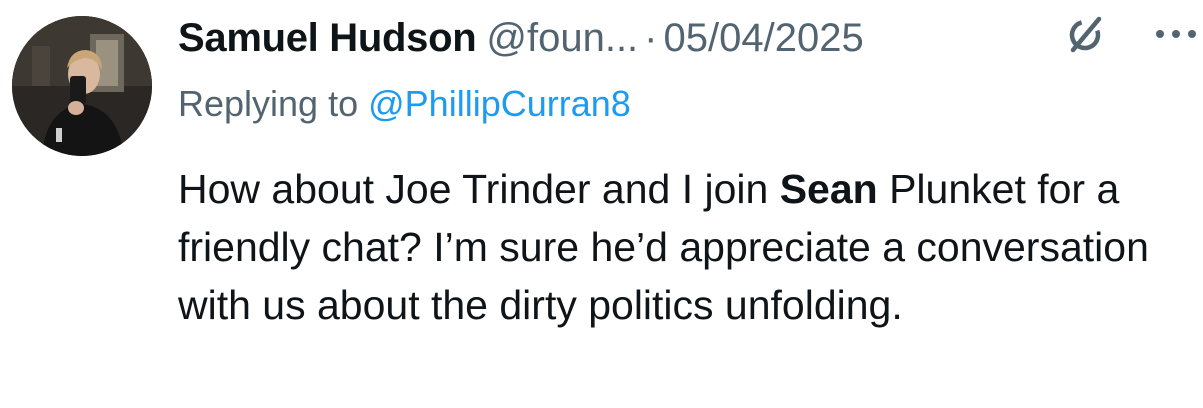  Describe the element at coordinates (1086, 34) in the screenshot. I see `grok-icon` at that location.